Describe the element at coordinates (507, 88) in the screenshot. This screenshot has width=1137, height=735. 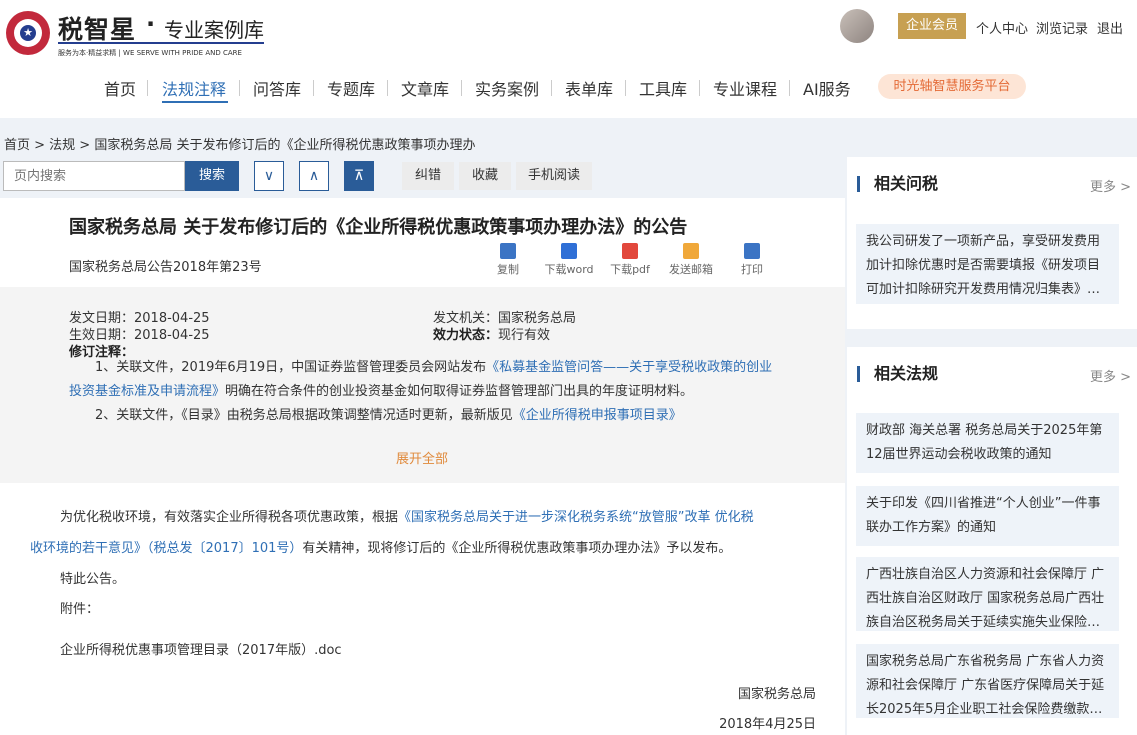
I see `nav-item-cases: 实务案例` at that location.